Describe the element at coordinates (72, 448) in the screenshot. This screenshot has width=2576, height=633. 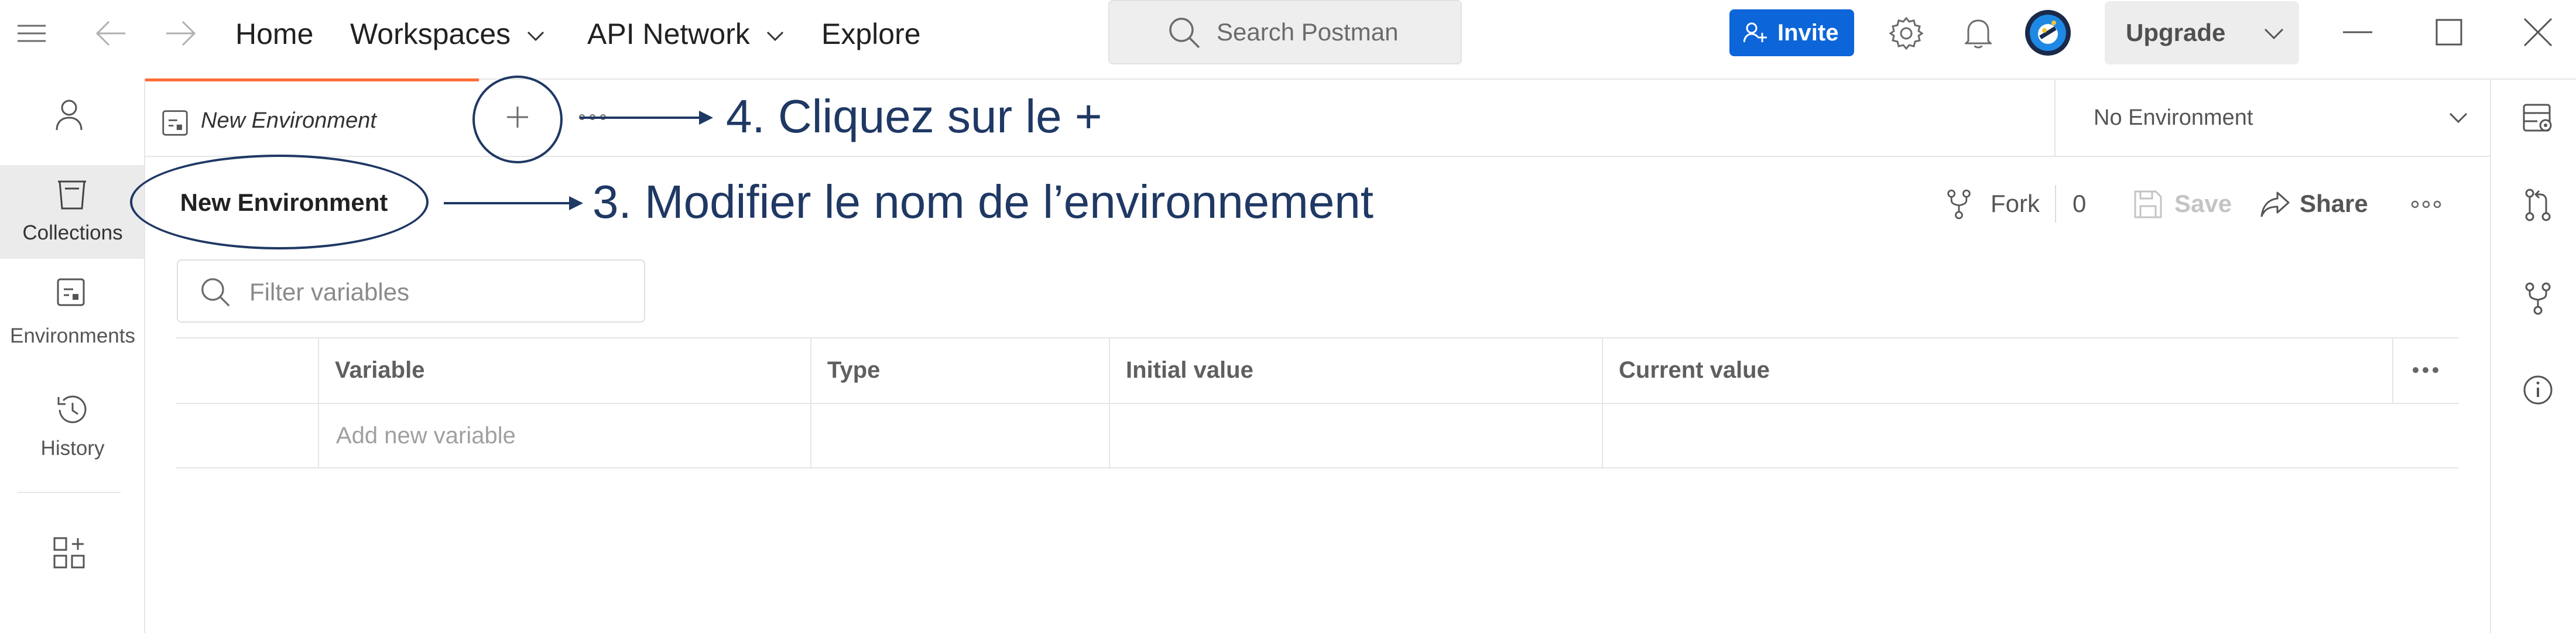
I see `sidebar-item-label: History` at that location.